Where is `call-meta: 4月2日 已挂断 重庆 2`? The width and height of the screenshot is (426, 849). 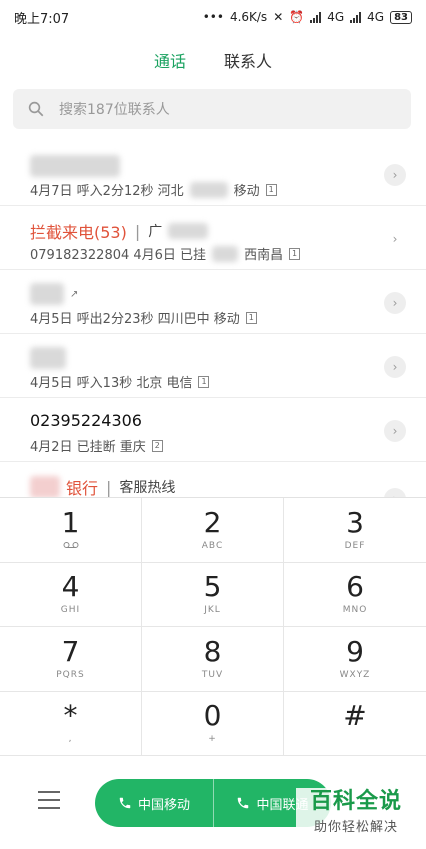 call-meta: 4月2日 已挂断 重庆 2 is located at coordinates (96, 445).